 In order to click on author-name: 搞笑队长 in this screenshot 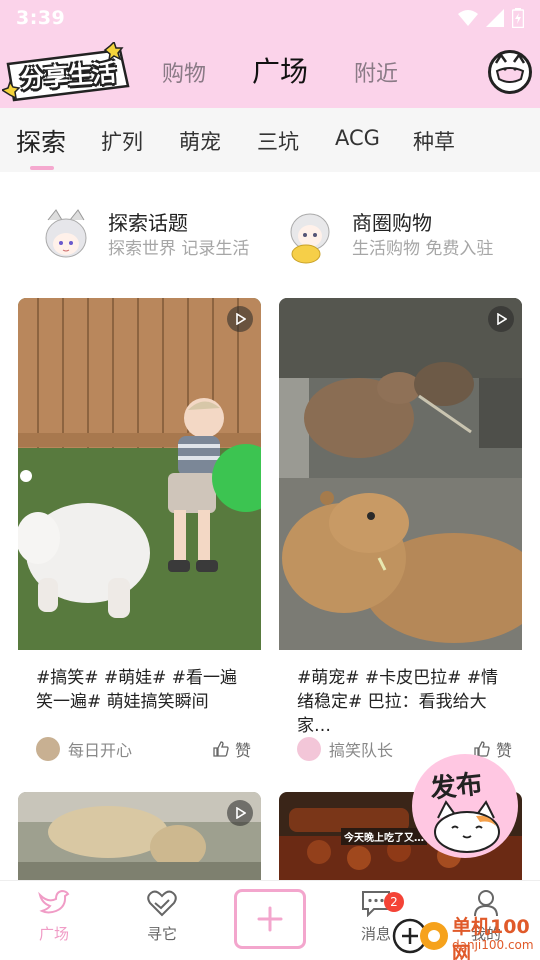, I will do `click(361, 749)`.